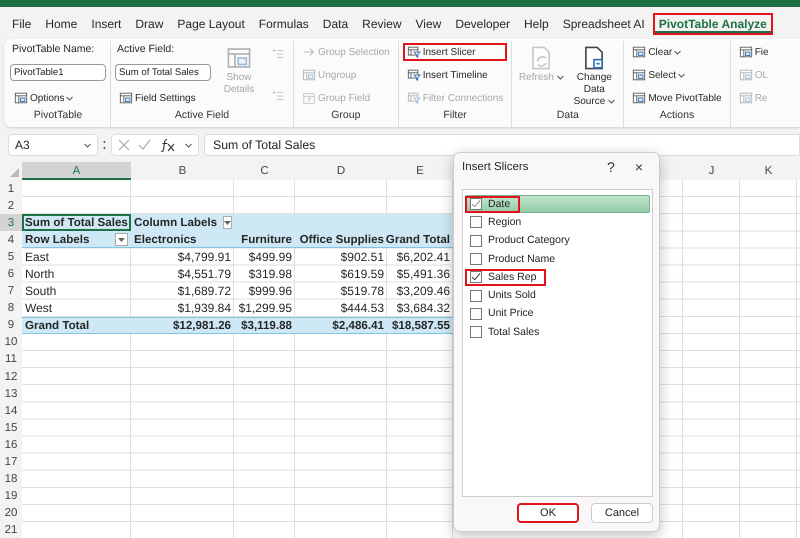  I want to click on ribbon-button: Fie, so click(753, 52).